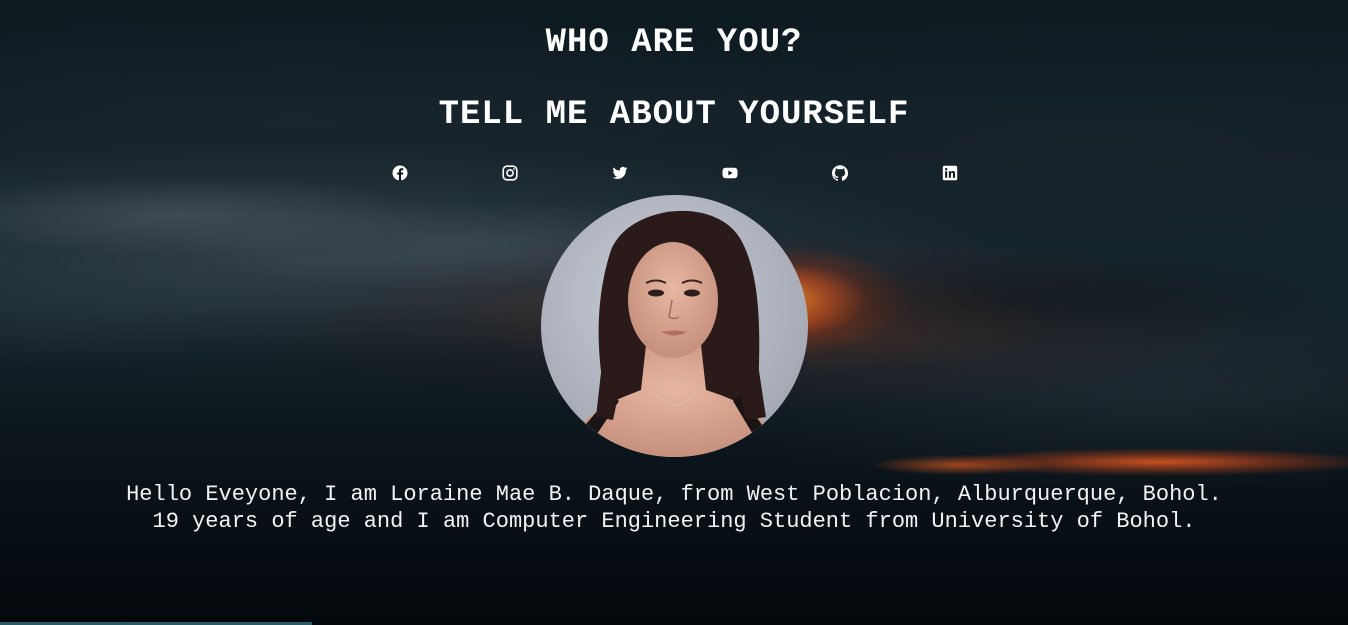  I want to click on twitter-icon, so click(620, 173).